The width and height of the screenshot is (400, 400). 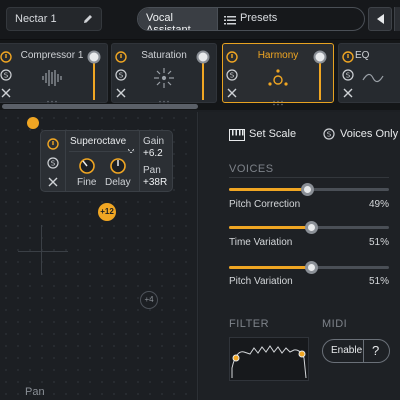 I want to click on module-saturation: S Saturation, so click(x=164, y=74).